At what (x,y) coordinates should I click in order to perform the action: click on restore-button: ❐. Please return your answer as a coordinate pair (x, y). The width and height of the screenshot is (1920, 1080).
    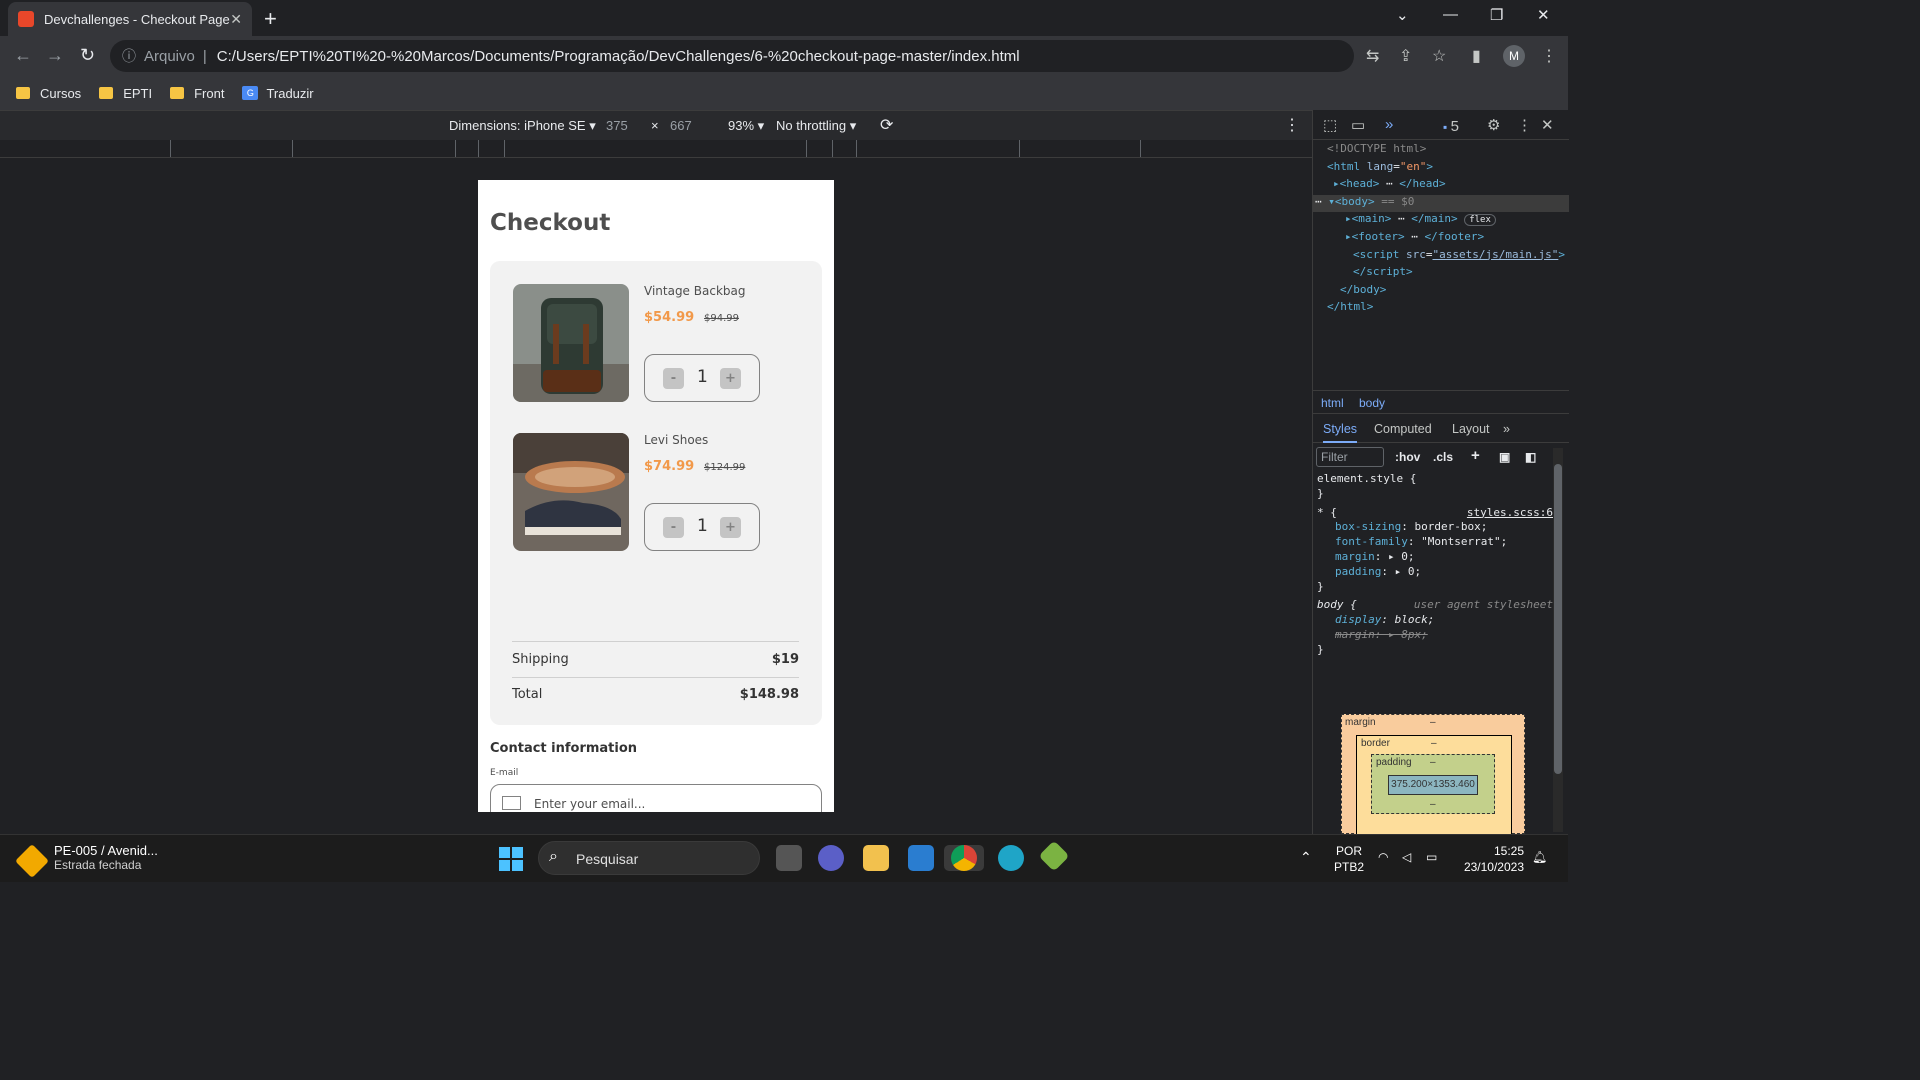
    Looking at the image, I should click on (1496, 15).